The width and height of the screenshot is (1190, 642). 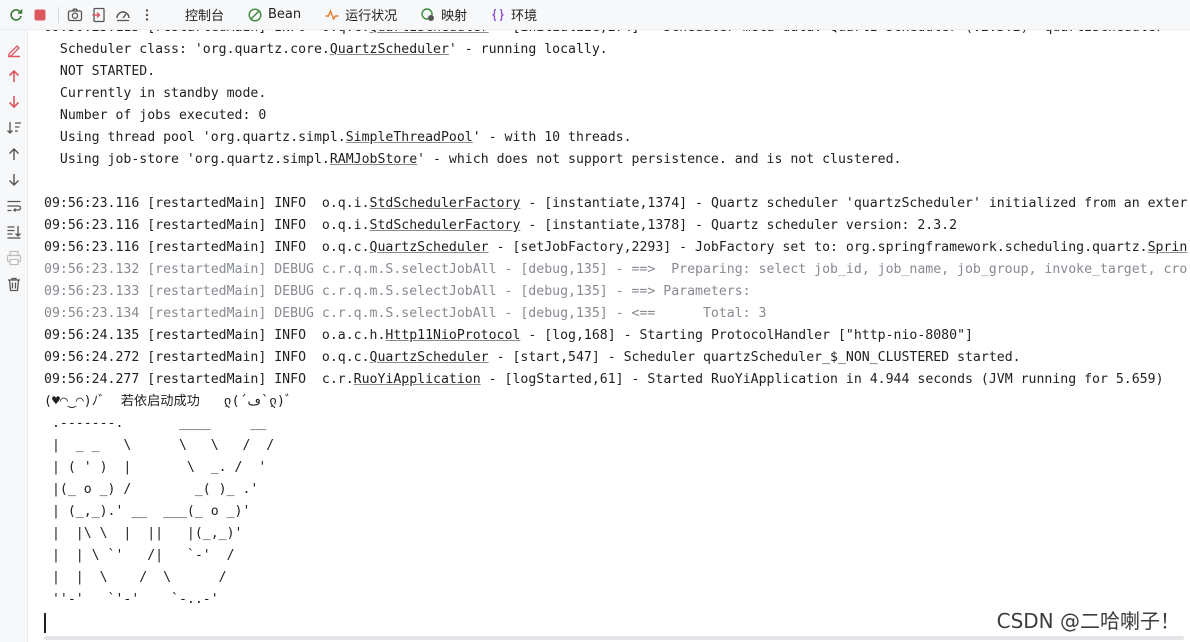 I want to click on console-text: 09:56:23.113 [restartedMain] INFO o.q.c., so click(x=207, y=32).